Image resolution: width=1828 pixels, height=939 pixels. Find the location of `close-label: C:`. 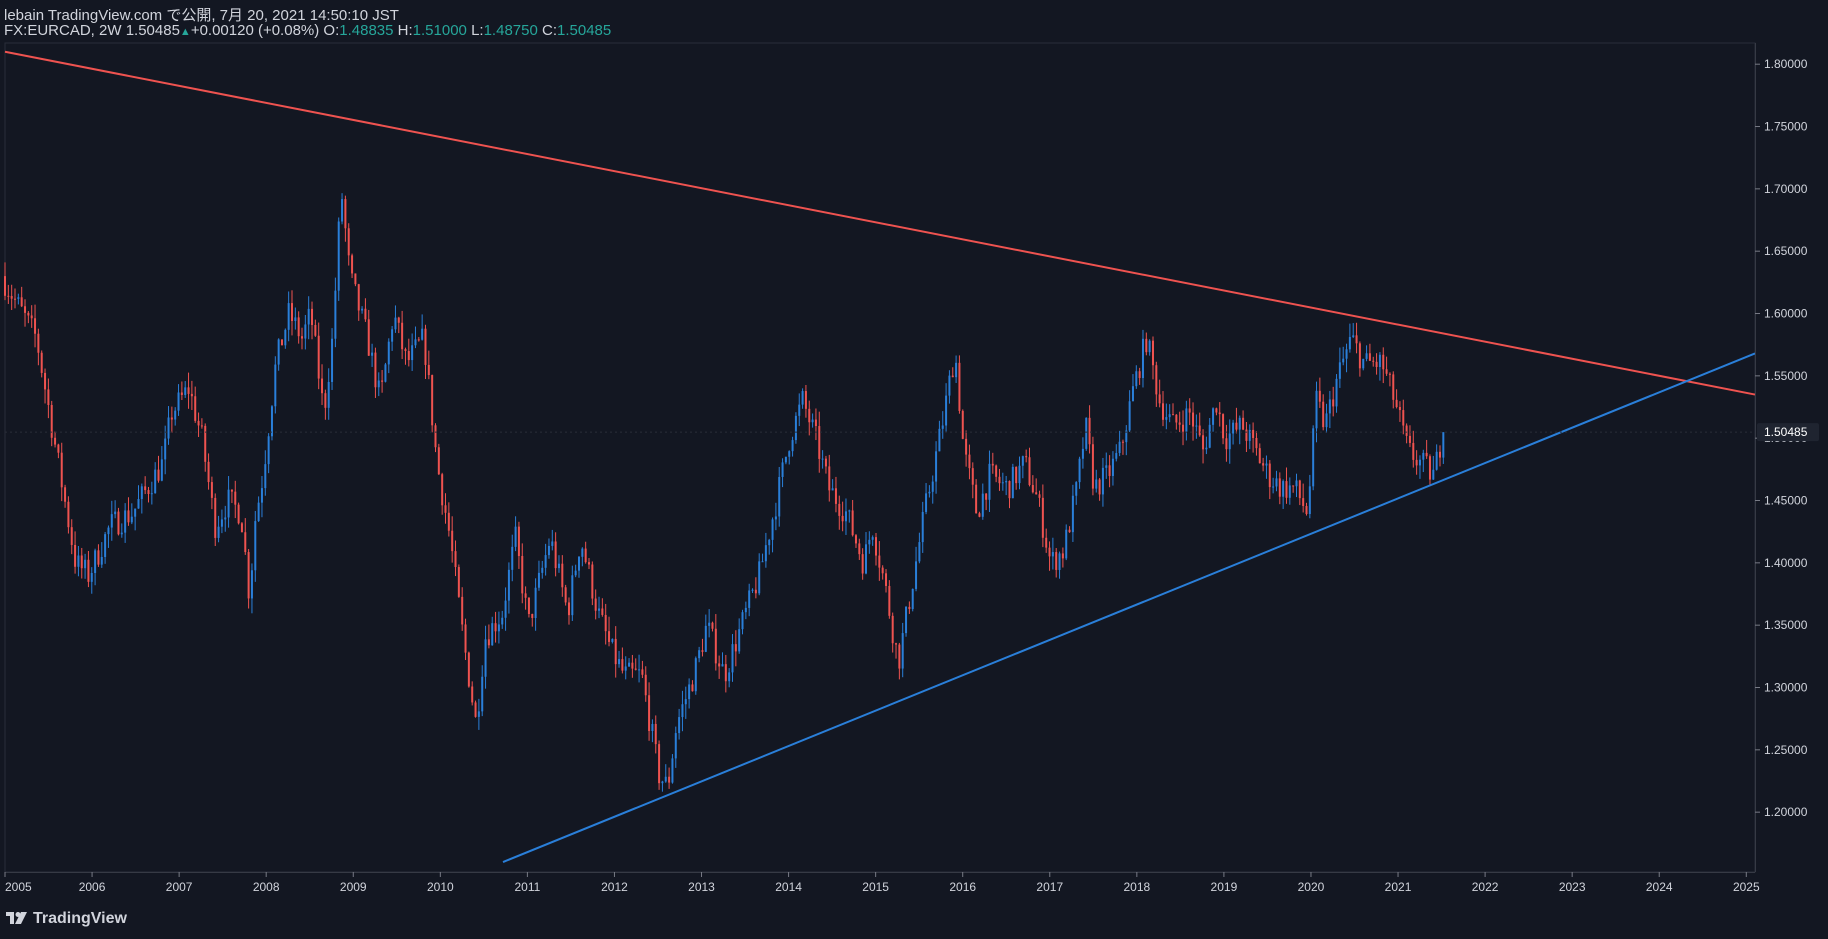

close-label: C: is located at coordinates (549, 30).